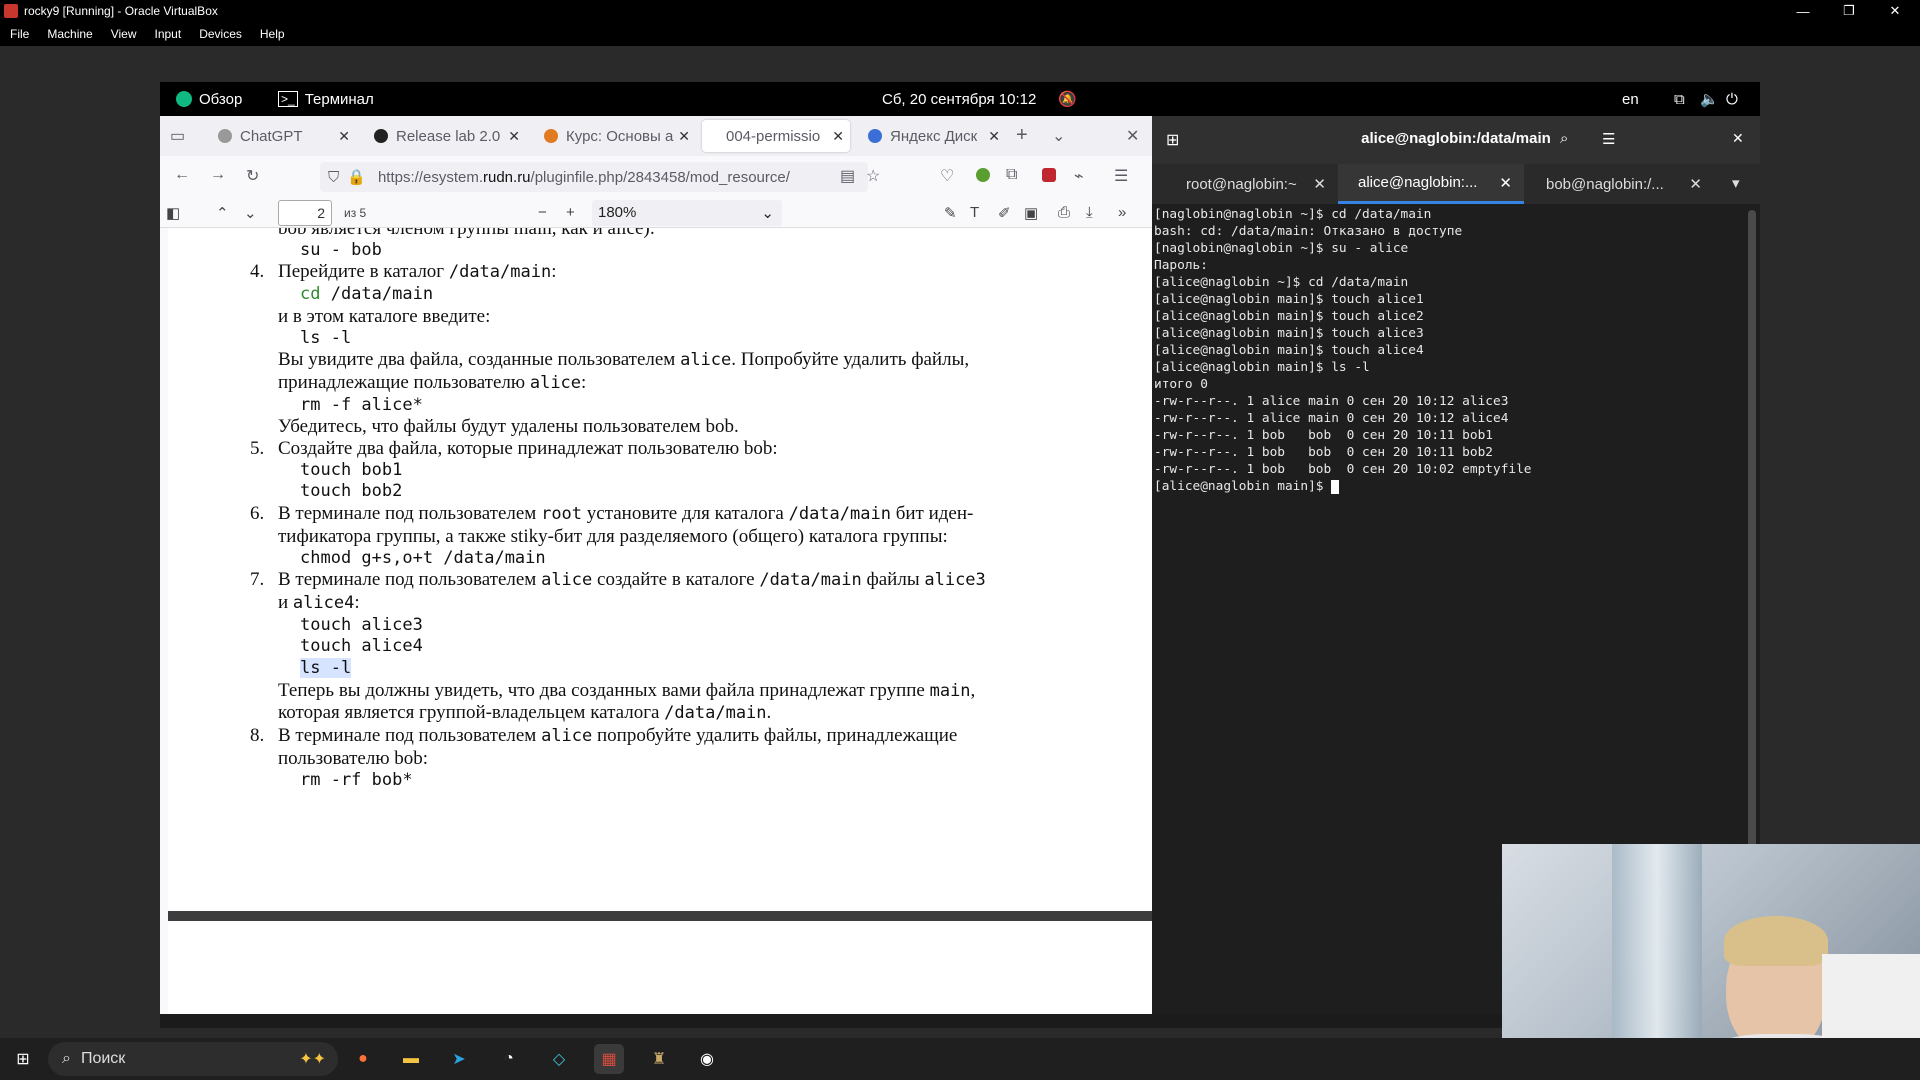  What do you see at coordinates (1736, 183) in the screenshot?
I see `tabs-dropdown-icon: ▾` at bounding box center [1736, 183].